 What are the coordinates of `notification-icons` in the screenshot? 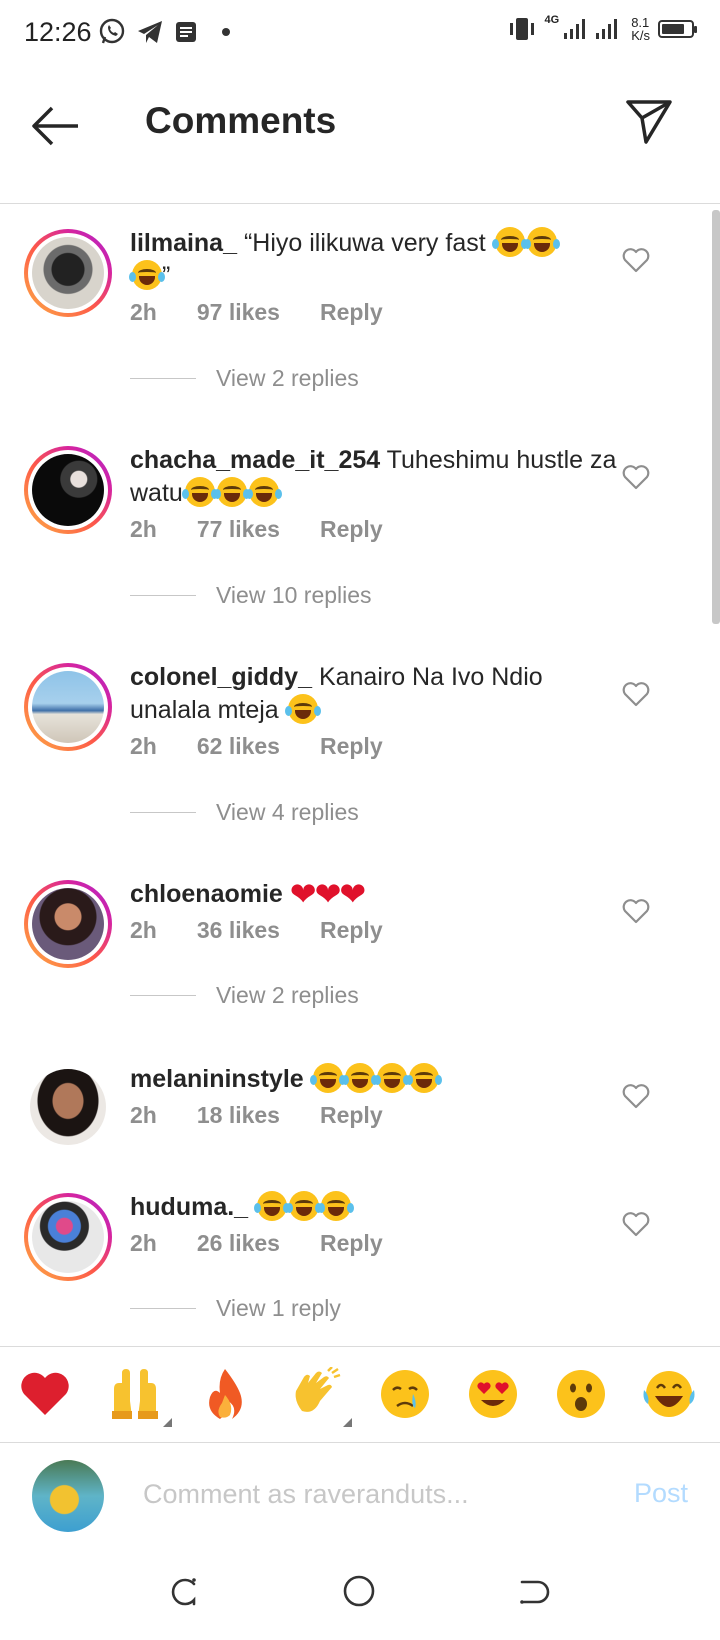 It's located at (164, 32).